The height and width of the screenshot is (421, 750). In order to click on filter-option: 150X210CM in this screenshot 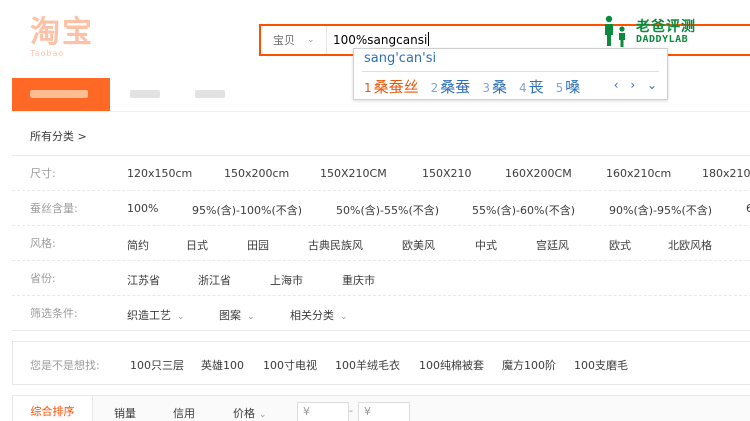, I will do `click(353, 173)`.